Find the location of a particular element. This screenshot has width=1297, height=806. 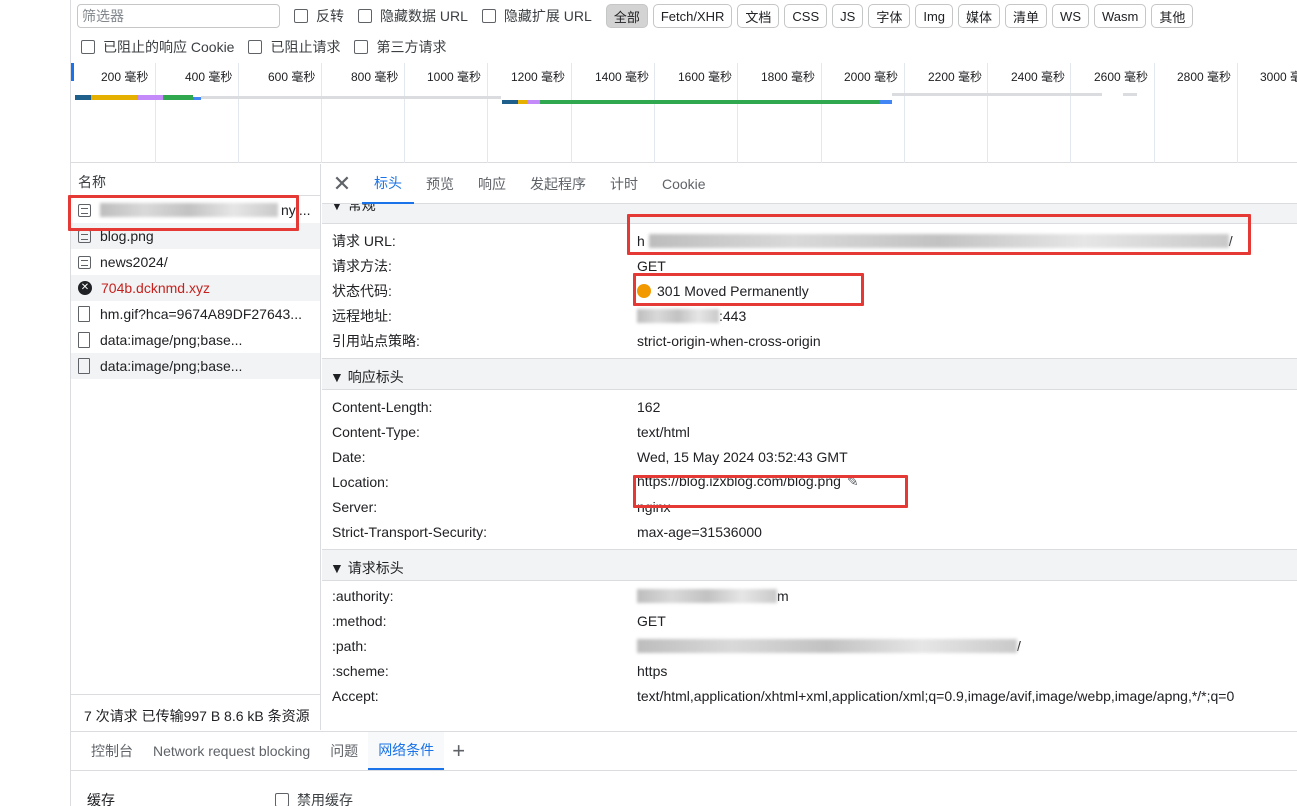

type-chip-js: JS is located at coordinates (848, 16).